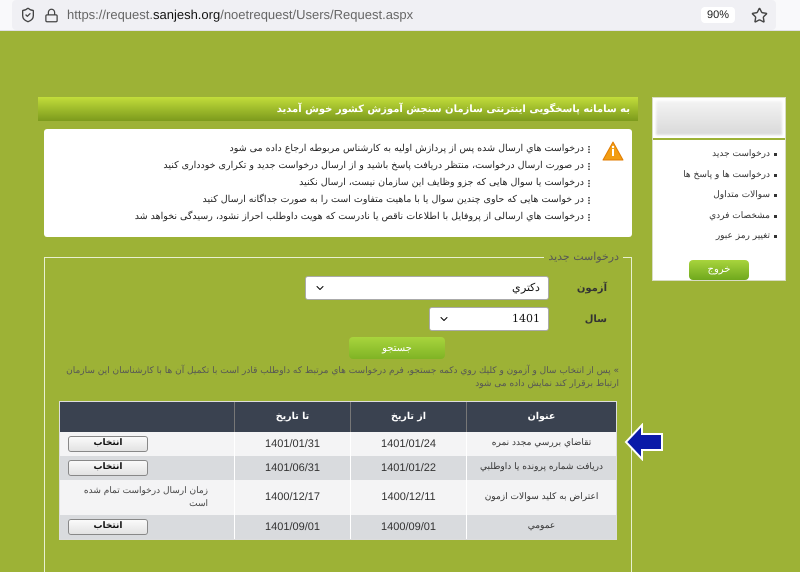  What do you see at coordinates (407, 149) in the screenshot?
I see `notice-line: درخواست هاي ارسال شده پس از پردازش اولیه به کارشناس مربوطه ارجاع داده می شود` at bounding box center [407, 149].